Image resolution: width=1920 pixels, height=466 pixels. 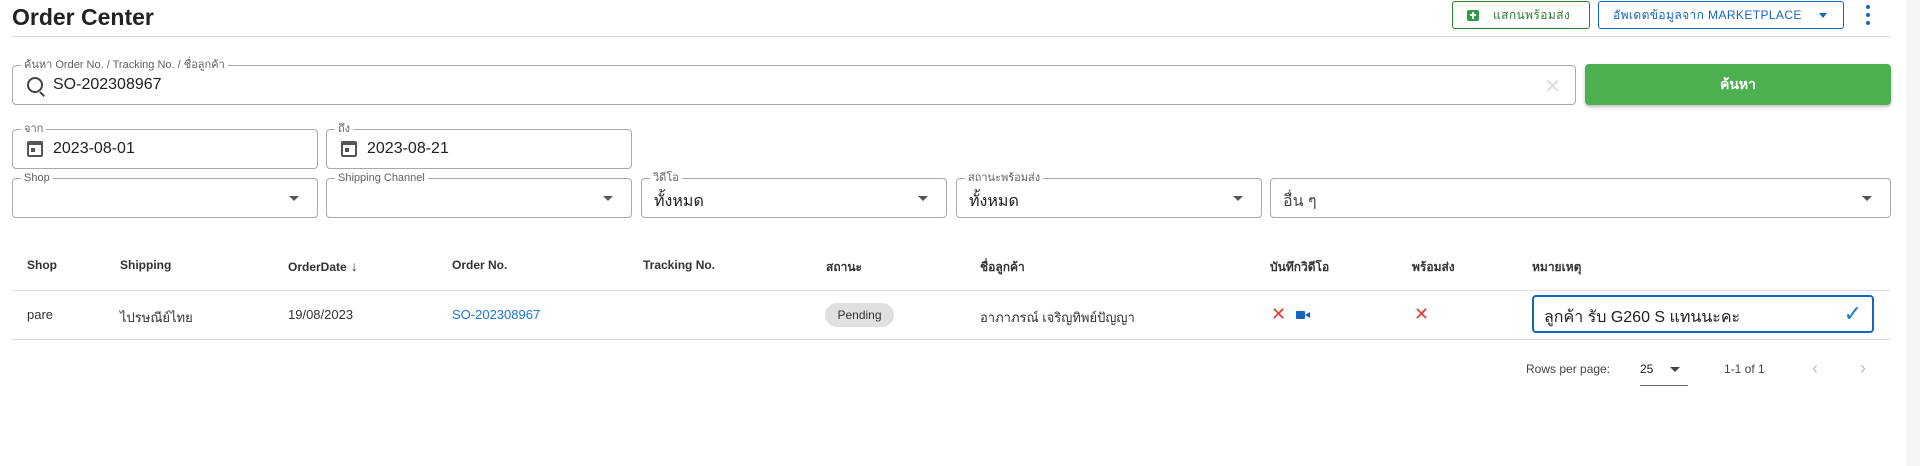 What do you see at coordinates (951, 339) in the screenshot?
I see `row-divider` at bounding box center [951, 339].